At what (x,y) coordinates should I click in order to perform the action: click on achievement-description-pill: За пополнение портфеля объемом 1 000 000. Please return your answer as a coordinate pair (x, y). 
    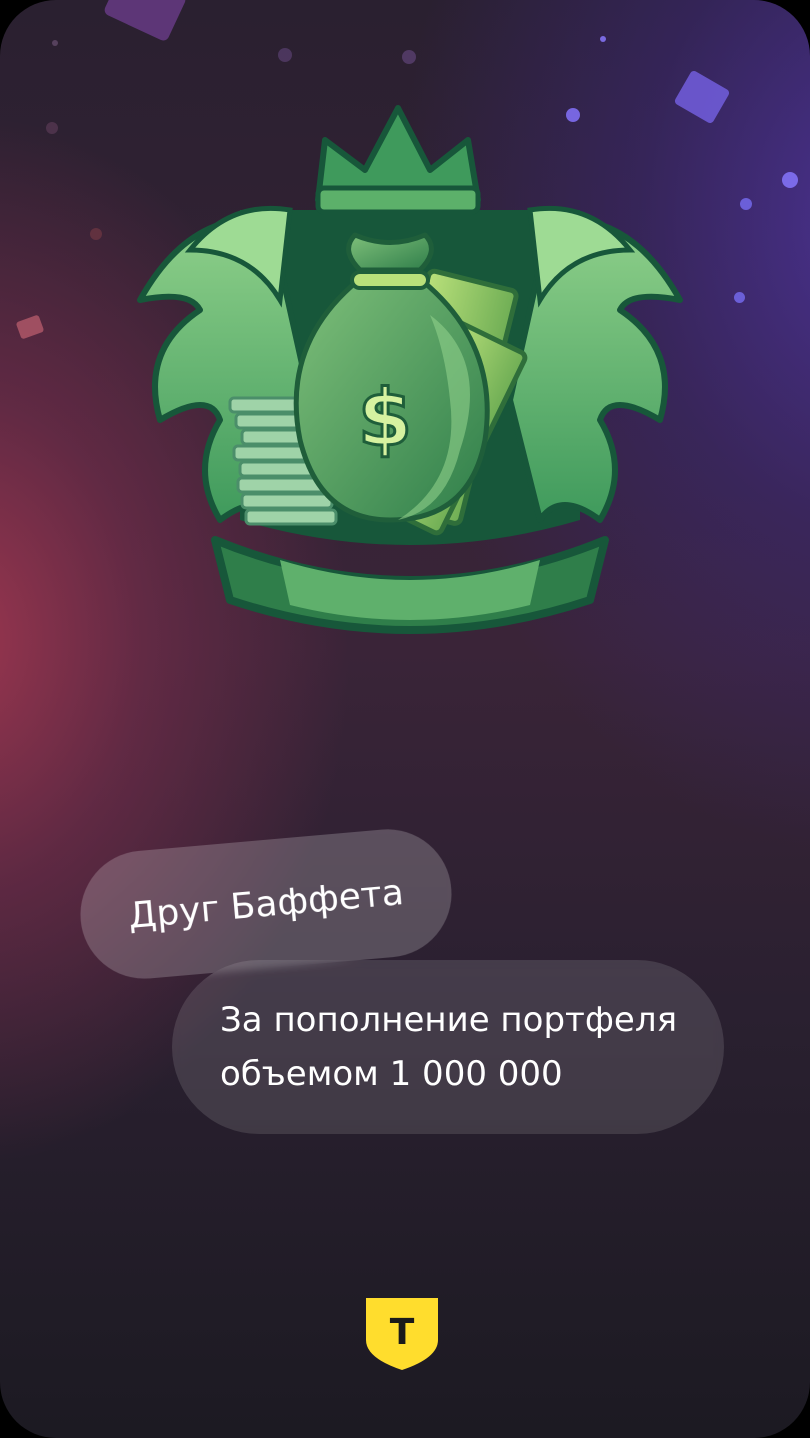
    Looking at the image, I should click on (448, 1047).